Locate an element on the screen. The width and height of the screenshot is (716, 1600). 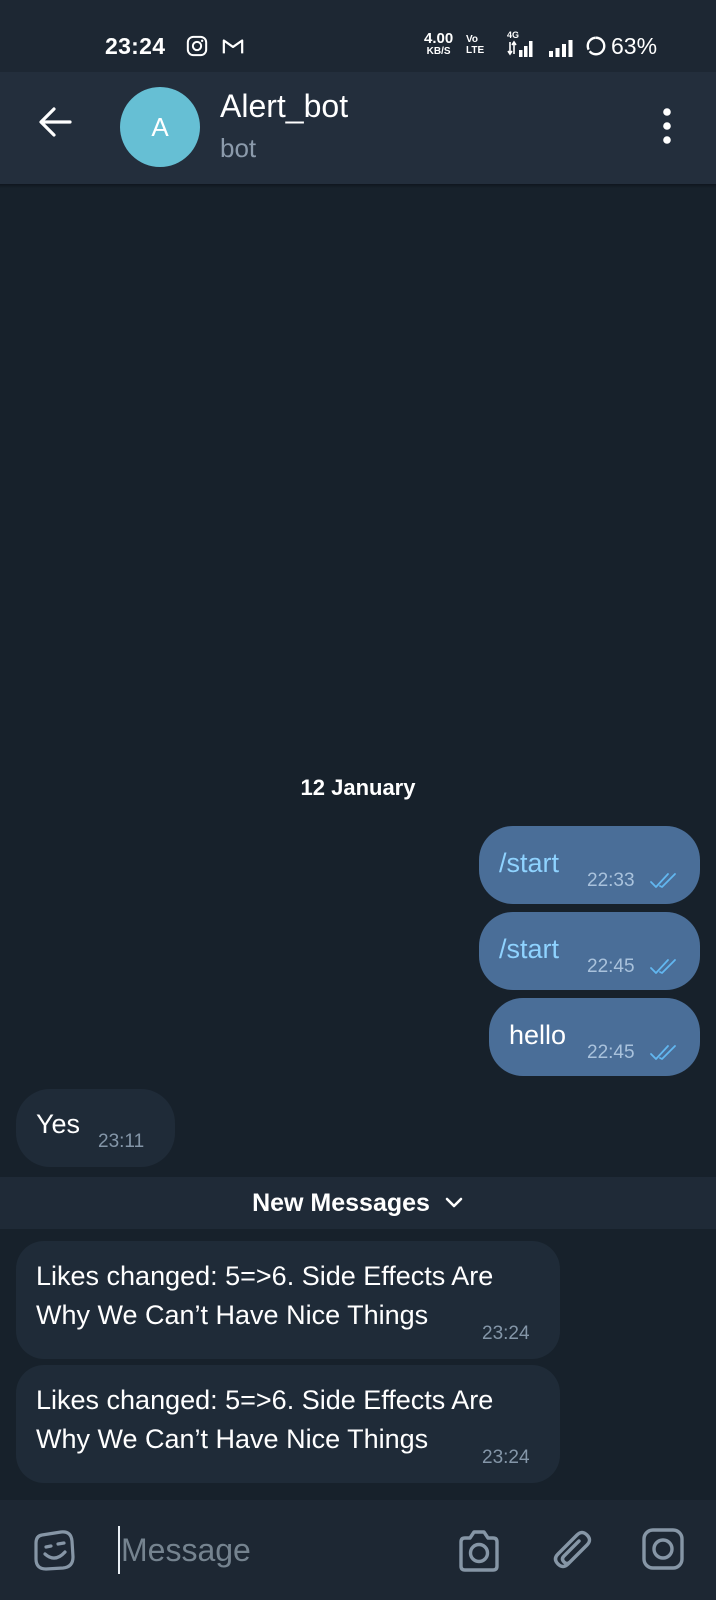
signal-icon is located at coordinates (520, 48).